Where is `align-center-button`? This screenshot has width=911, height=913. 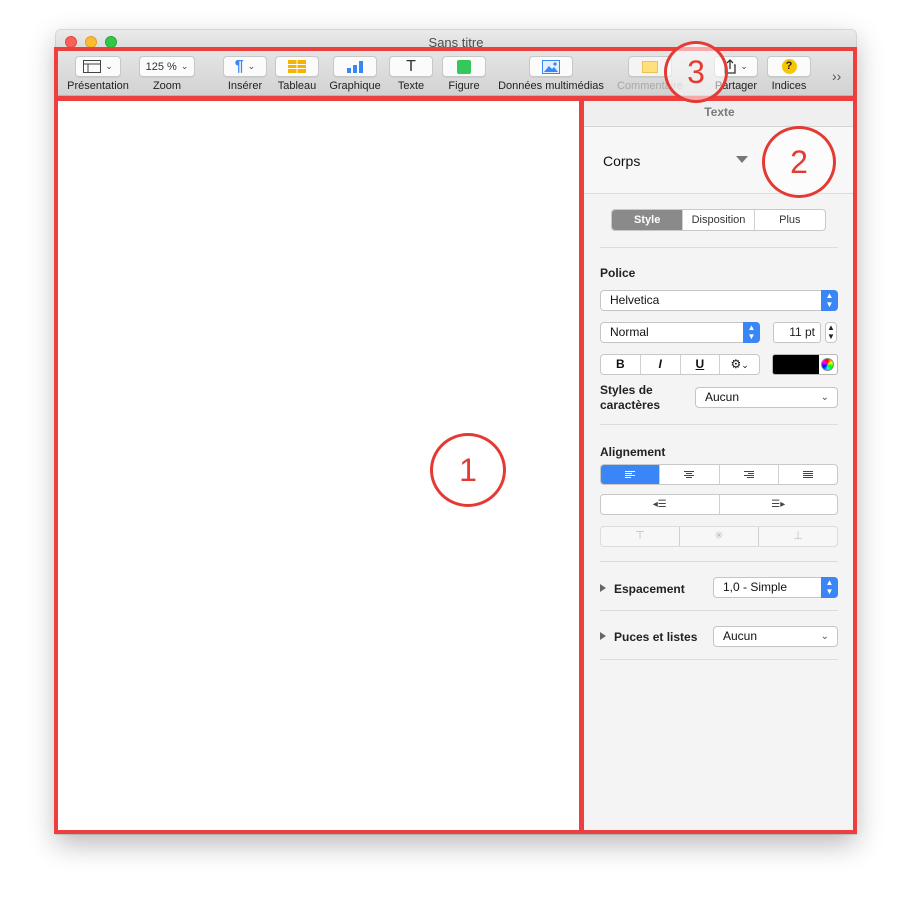
align-center-button is located at coordinates (688, 474).